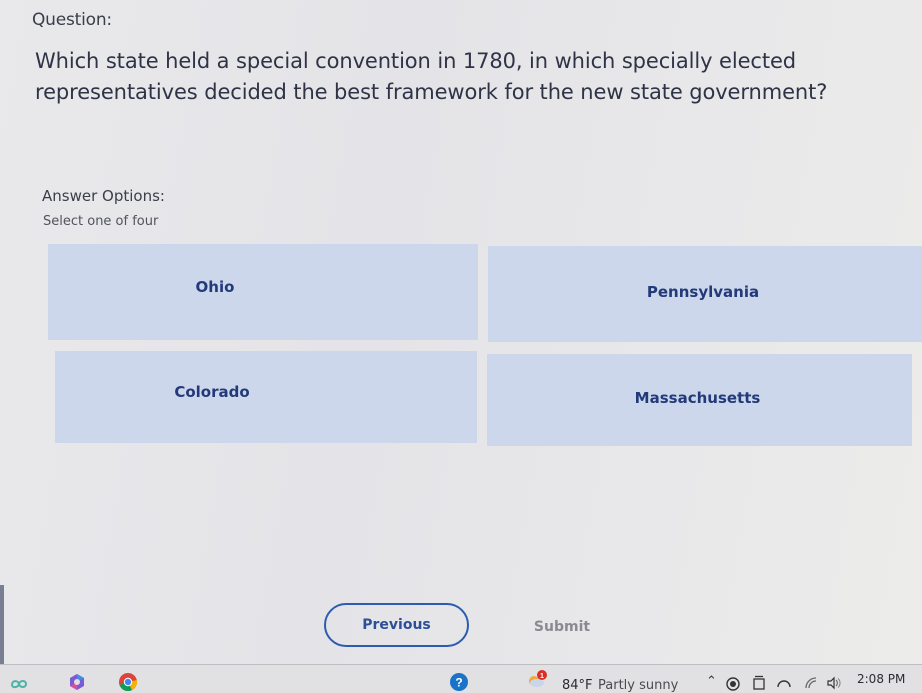  What do you see at coordinates (101, 221) in the screenshot?
I see `answer-instruction: Select one of four` at bounding box center [101, 221].